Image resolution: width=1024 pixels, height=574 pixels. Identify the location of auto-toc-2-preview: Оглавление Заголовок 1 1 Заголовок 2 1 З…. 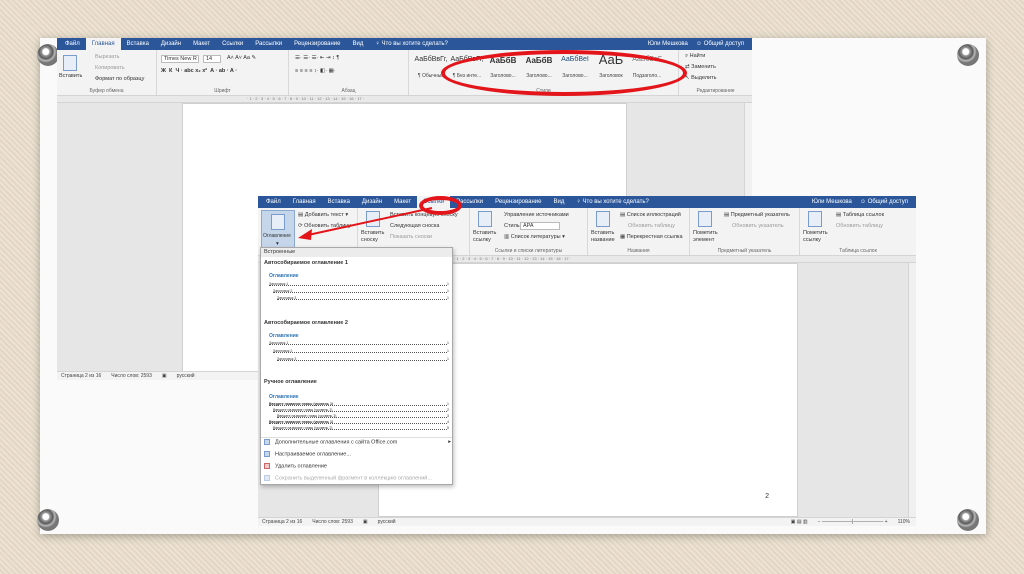
(357, 349).